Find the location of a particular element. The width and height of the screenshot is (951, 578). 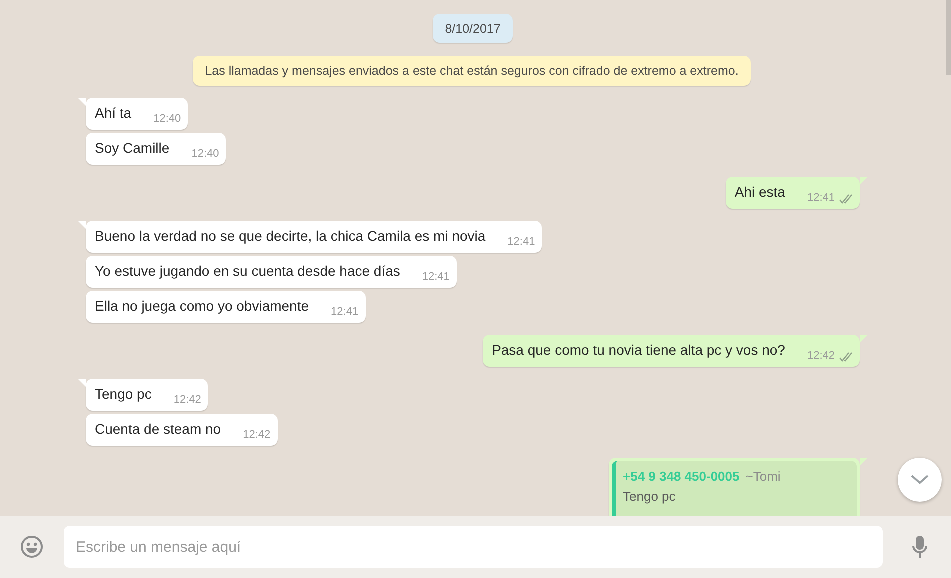

message-text: Ella no juega como yo obviamente is located at coordinates (202, 306).